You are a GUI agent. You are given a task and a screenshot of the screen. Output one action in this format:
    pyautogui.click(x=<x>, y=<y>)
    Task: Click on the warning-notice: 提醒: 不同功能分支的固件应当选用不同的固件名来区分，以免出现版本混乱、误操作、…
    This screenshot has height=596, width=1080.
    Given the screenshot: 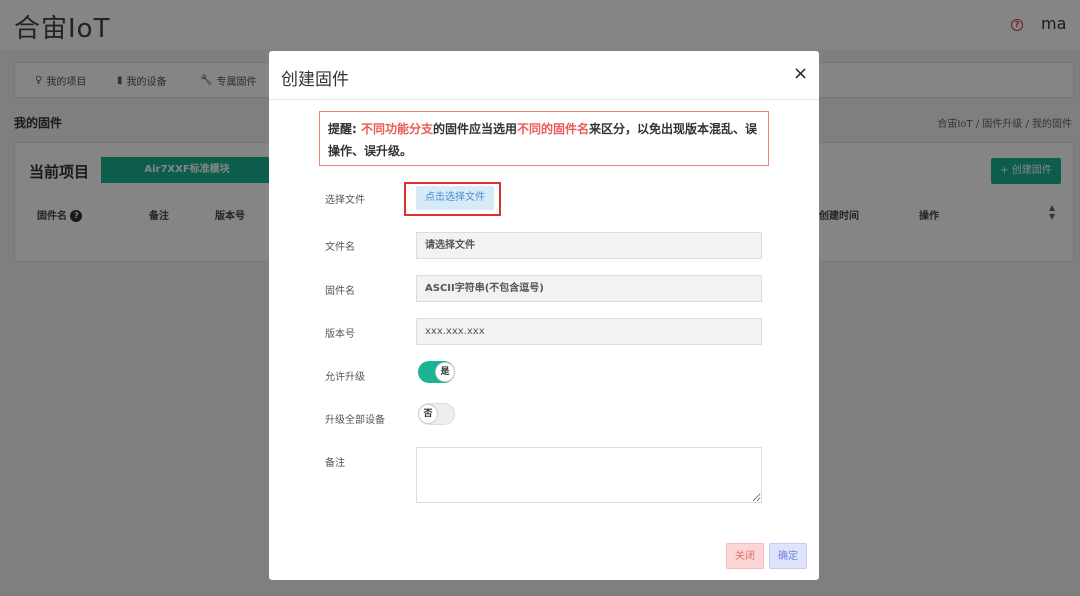 What is the action you would take?
    pyautogui.click(x=544, y=138)
    